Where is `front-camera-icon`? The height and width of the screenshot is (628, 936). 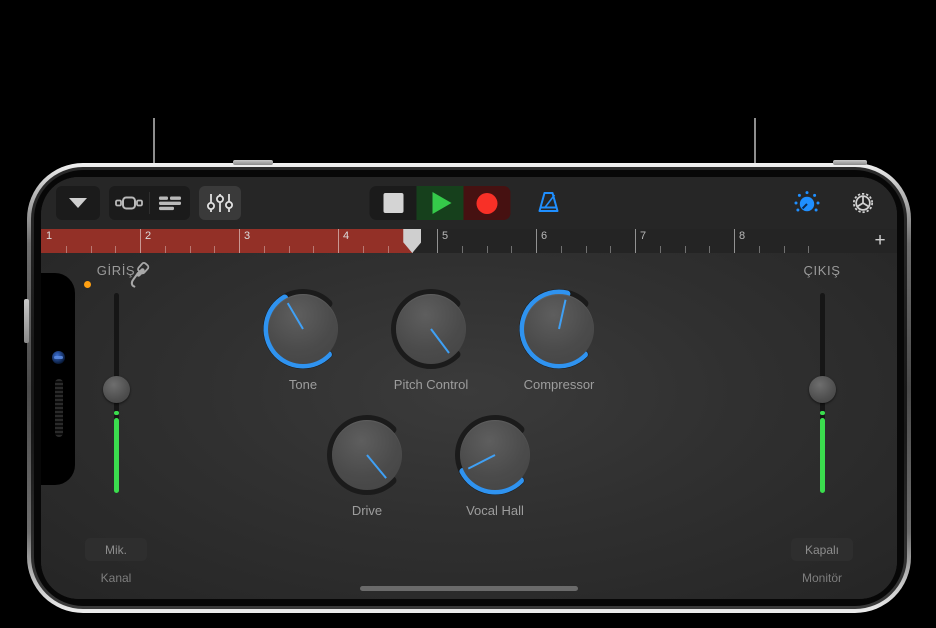 front-camera-icon is located at coordinates (58, 357).